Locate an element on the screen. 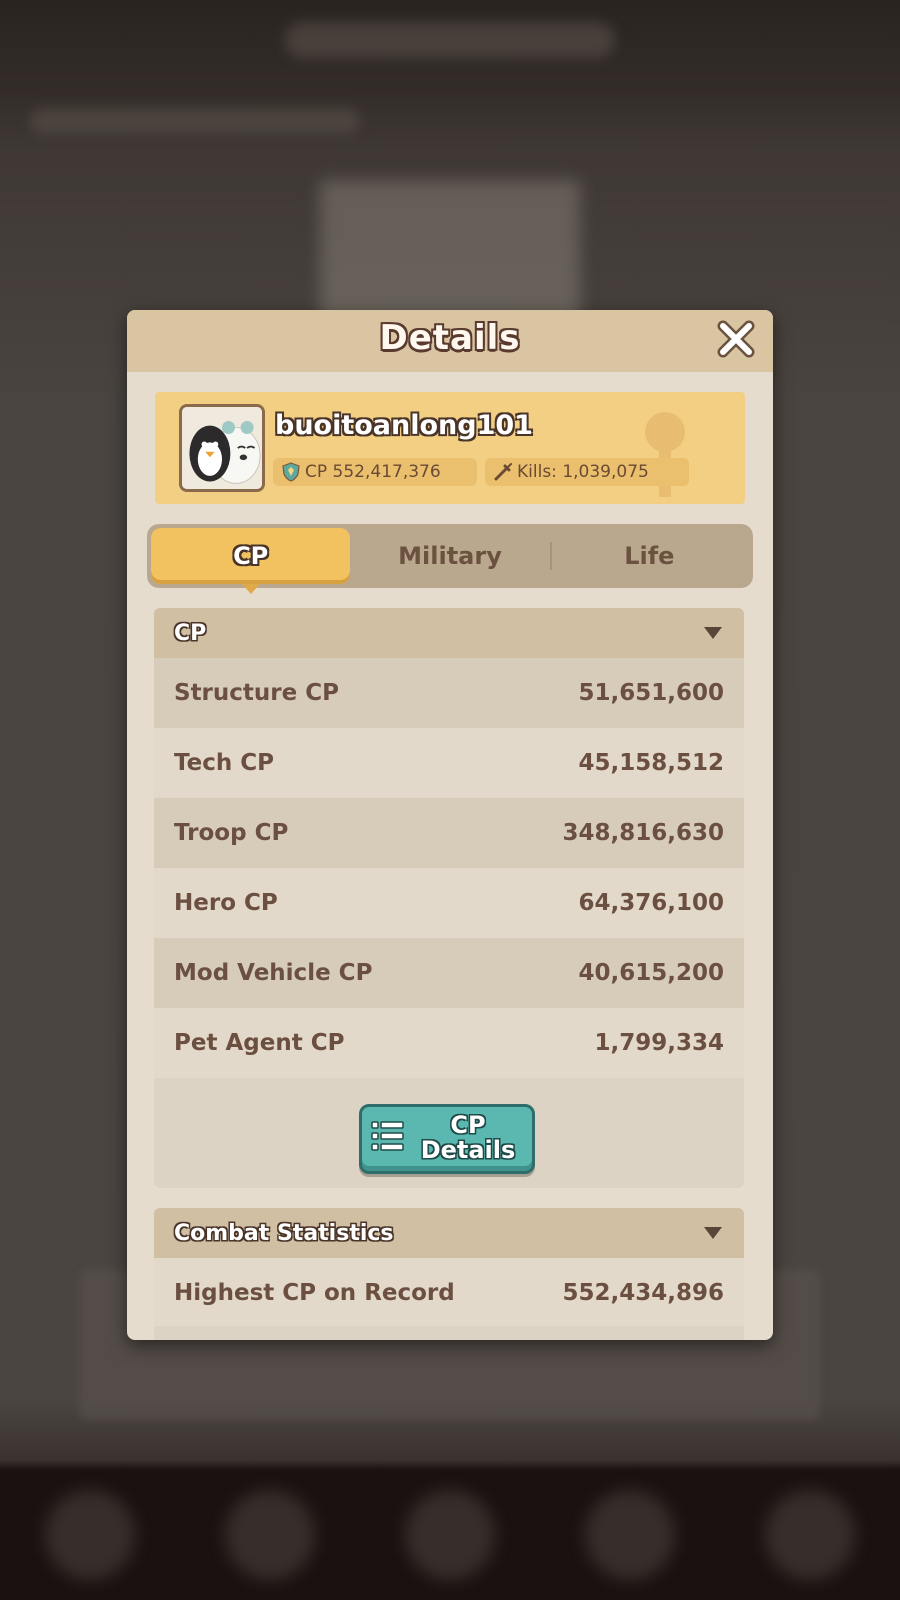  cp-row-hero: Hero CP 64,376,100 is located at coordinates (449, 903).